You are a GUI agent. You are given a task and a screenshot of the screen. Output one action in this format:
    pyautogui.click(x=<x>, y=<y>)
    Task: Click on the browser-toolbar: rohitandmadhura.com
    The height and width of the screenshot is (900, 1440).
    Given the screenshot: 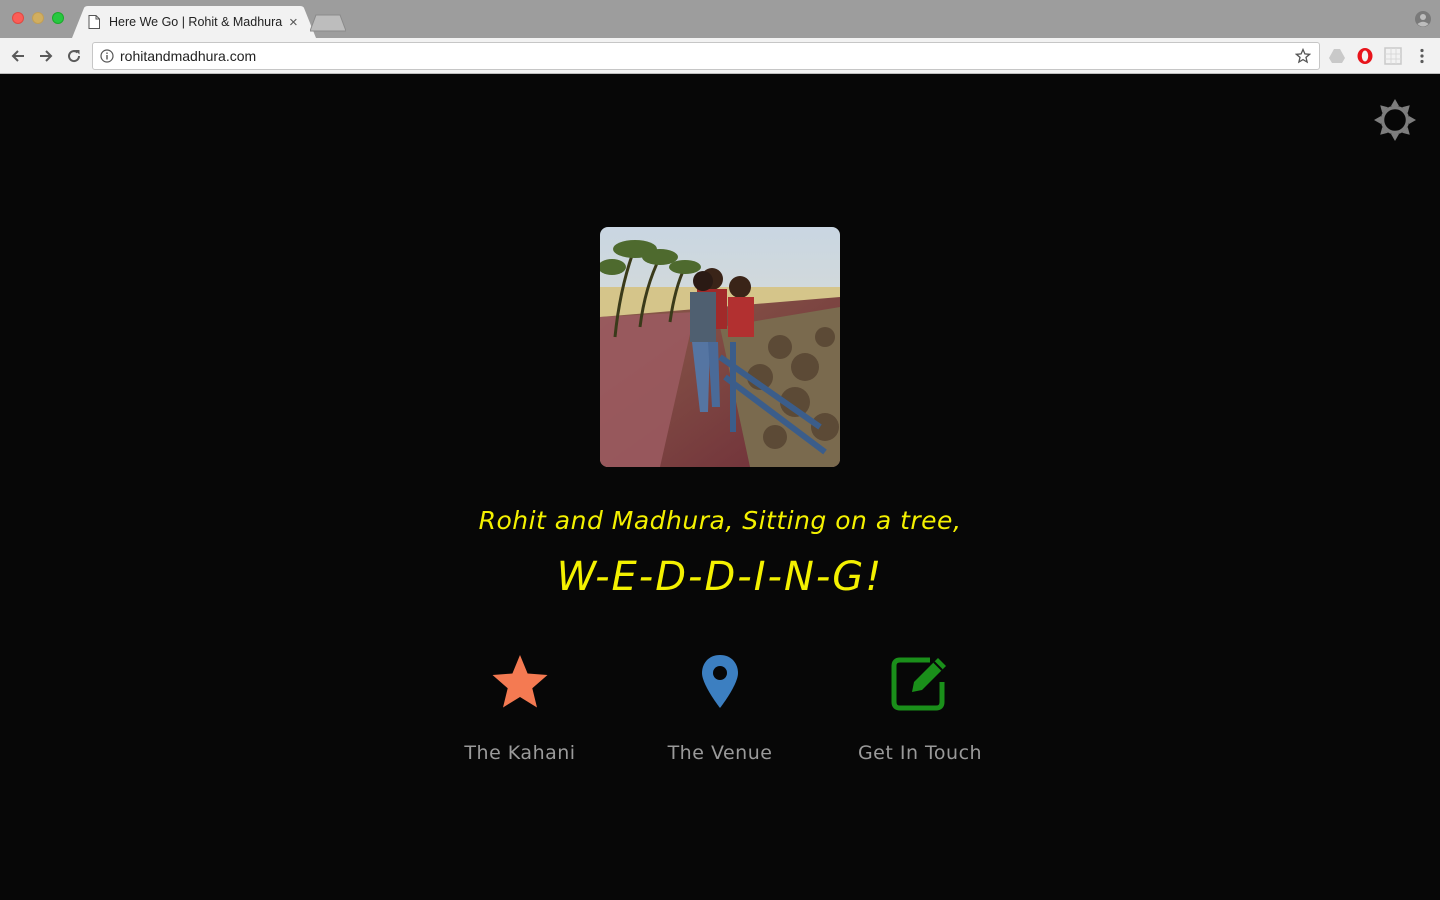 What is the action you would take?
    pyautogui.click(x=720, y=56)
    